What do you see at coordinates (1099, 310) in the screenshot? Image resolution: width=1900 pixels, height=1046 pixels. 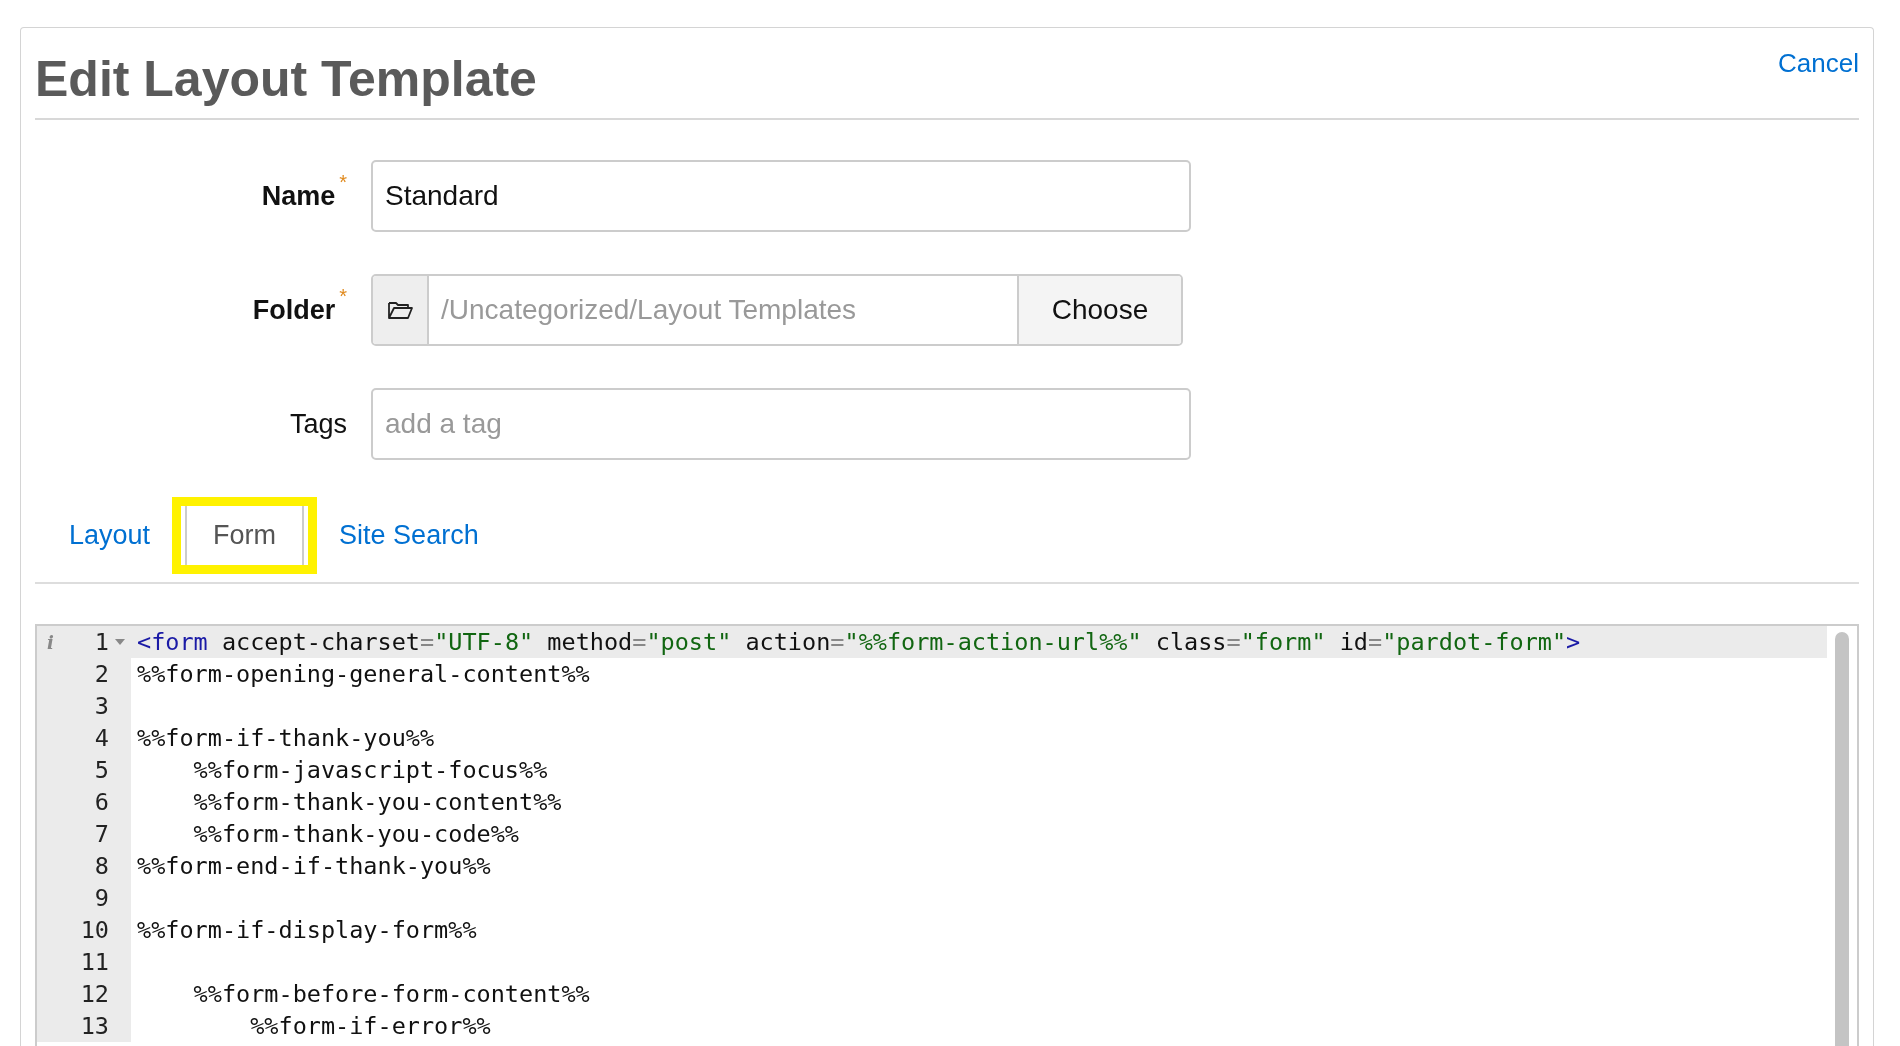 I see `choose-button: Choose` at bounding box center [1099, 310].